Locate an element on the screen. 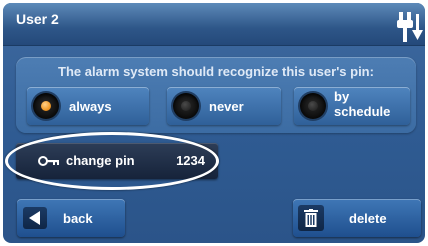 This screenshot has width=428, height=246. plug-icon is located at coordinates (410, 27).